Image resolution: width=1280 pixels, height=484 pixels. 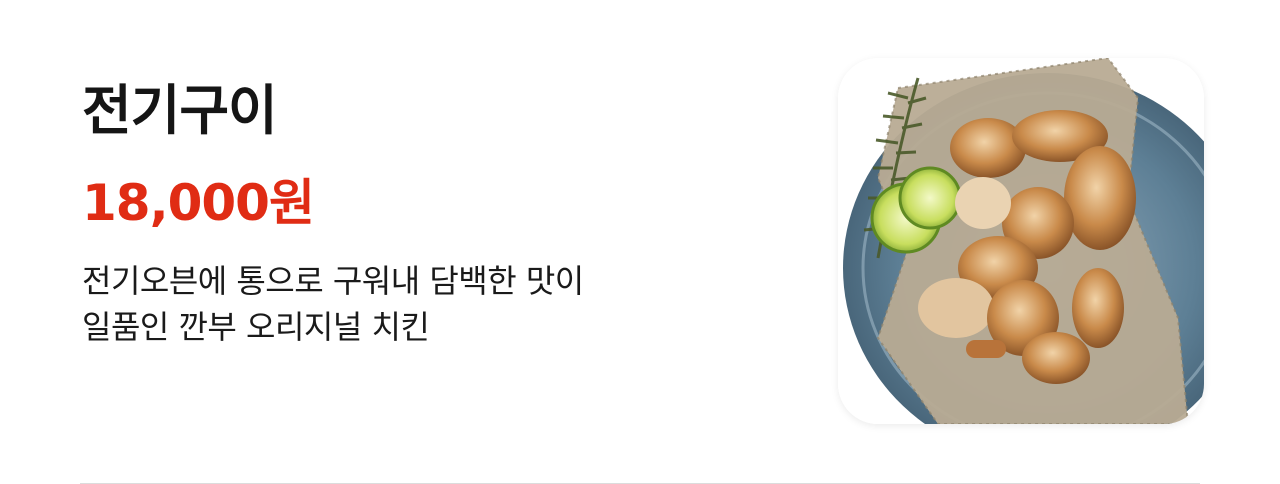 I want to click on menu-item-description: 전기오븐에 통으로 구워내 담백한 맛이 일품인 깐부 오리지널 치킨, so click(x=432, y=304).